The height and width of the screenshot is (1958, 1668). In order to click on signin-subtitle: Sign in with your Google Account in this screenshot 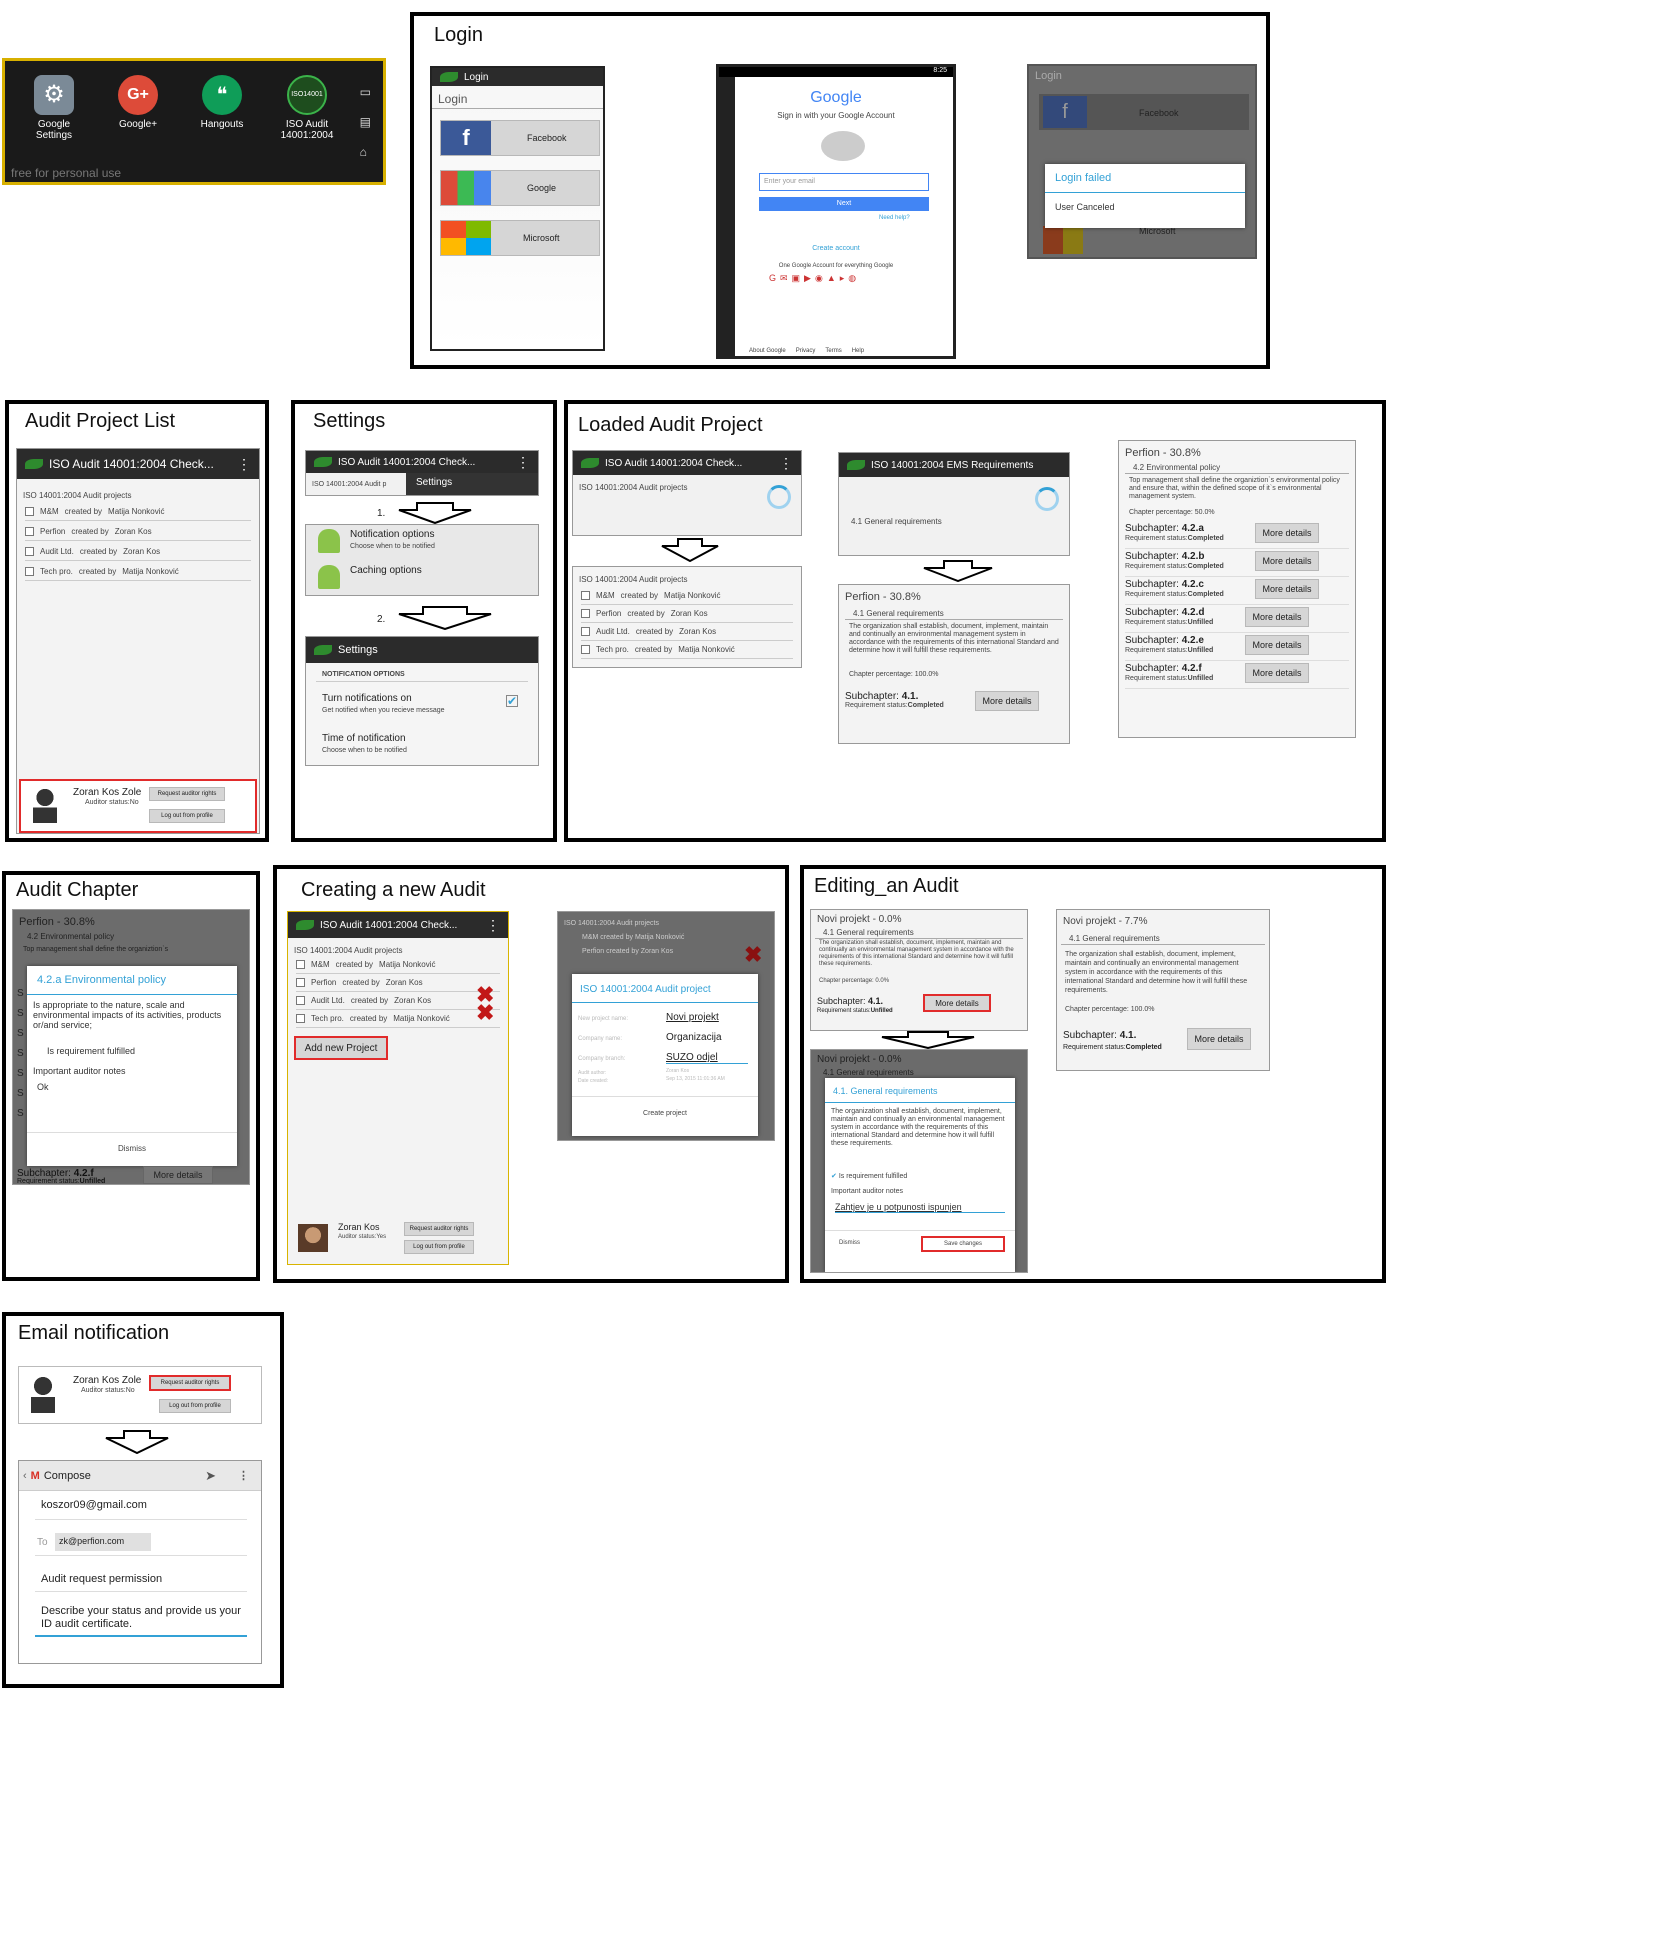, I will do `click(836, 115)`.